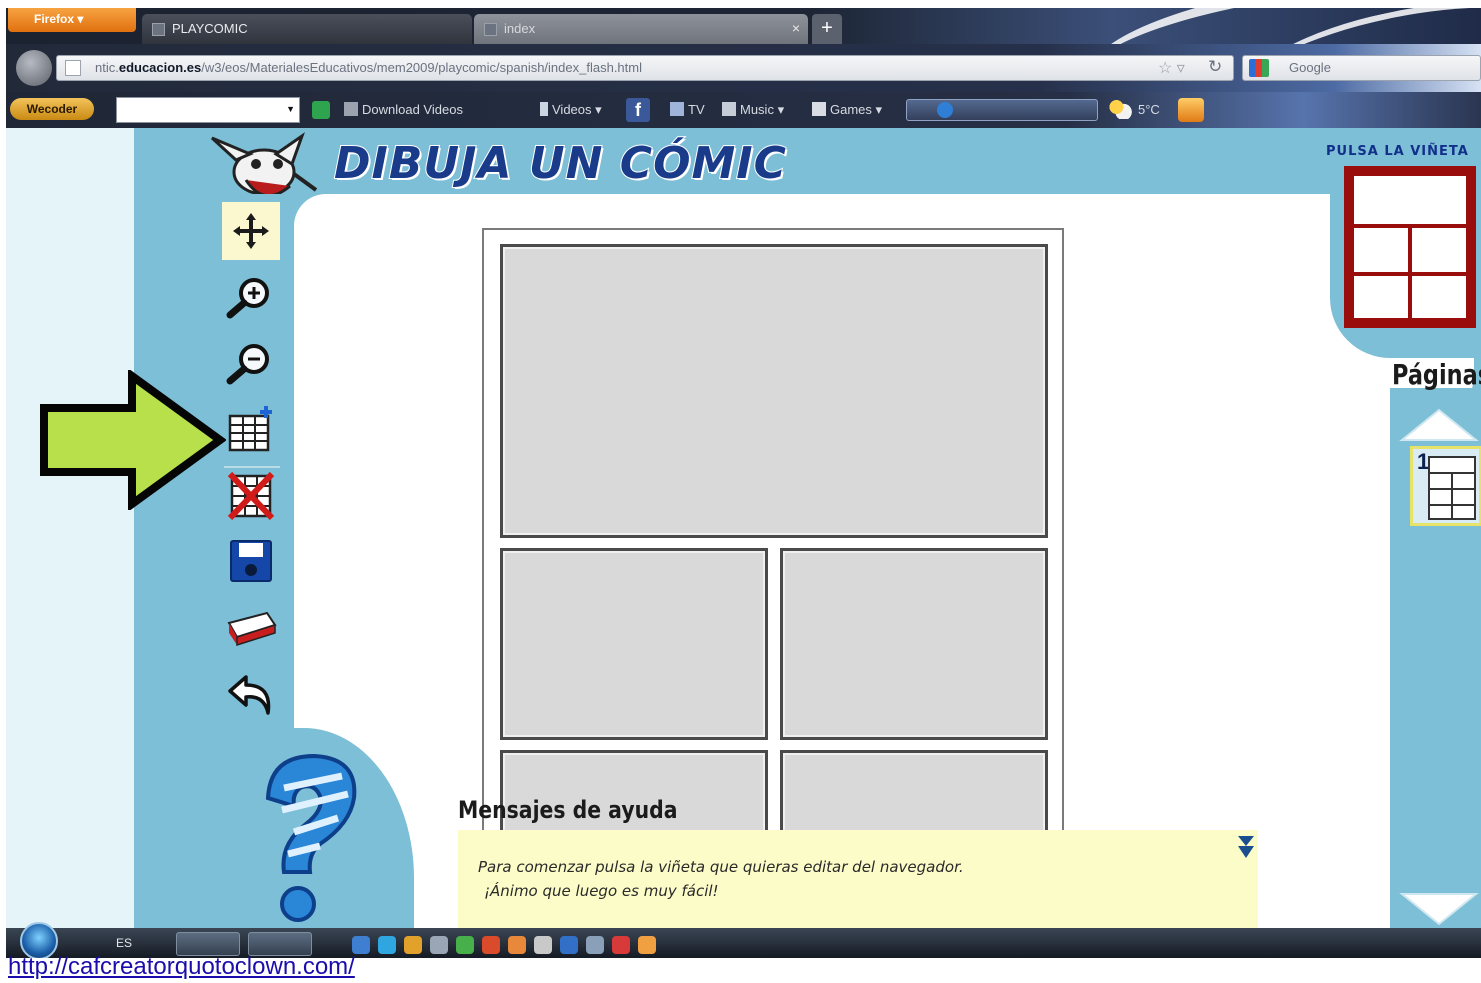 The image size is (1481, 983). Describe the element at coordinates (1259, 68) in the screenshot. I see `google-engine-icon` at that location.